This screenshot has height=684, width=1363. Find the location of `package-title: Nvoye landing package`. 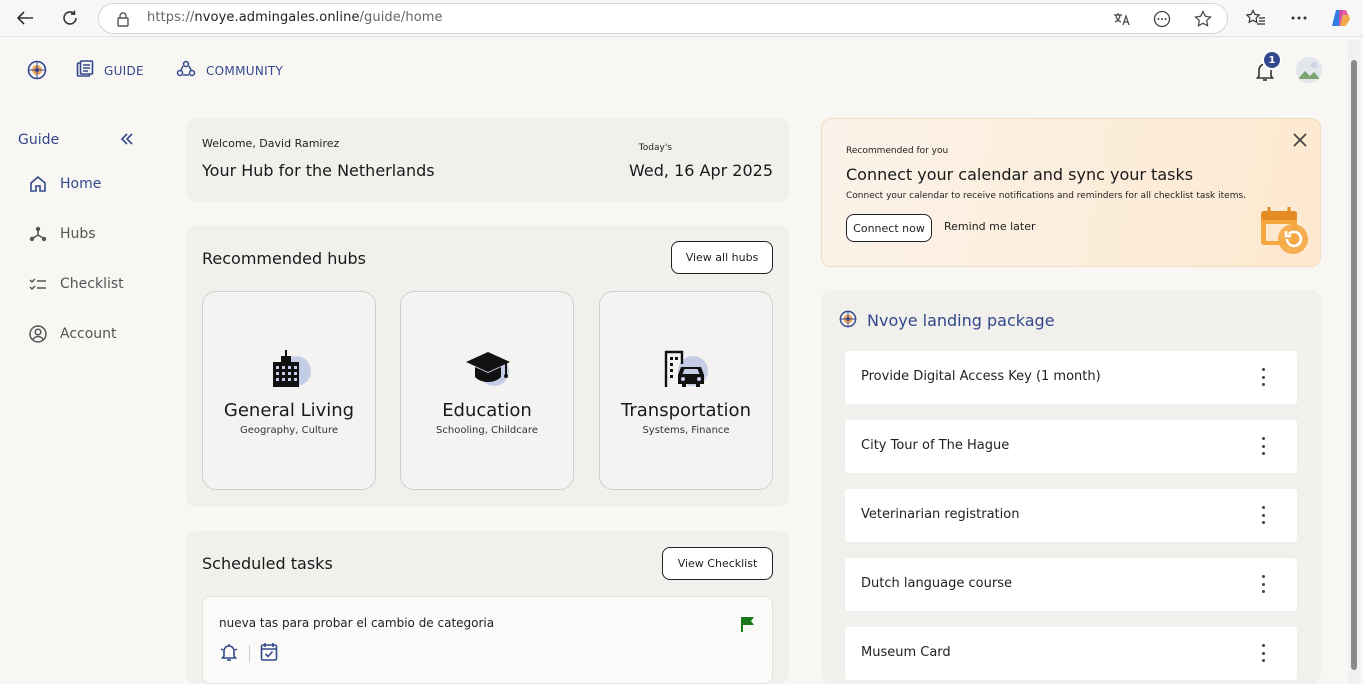

package-title: Nvoye landing package is located at coordinates (961, 320).